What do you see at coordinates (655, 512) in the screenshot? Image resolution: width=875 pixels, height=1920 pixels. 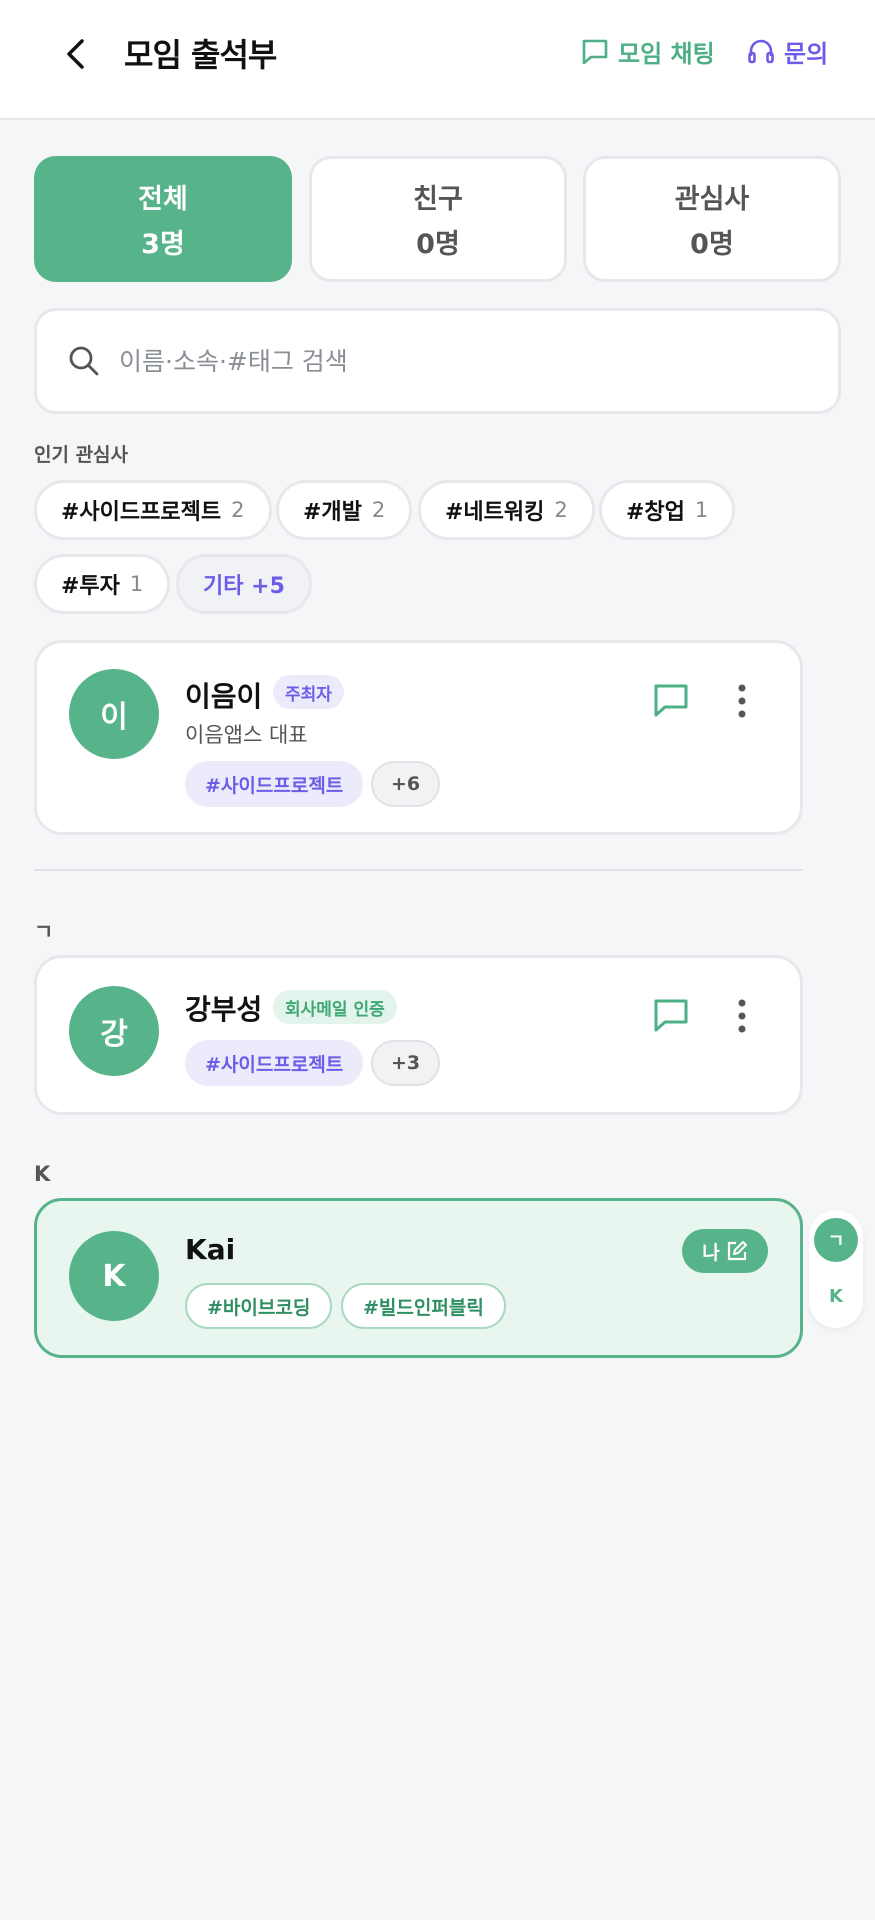 I see `interest-chip-tag: #창업` at bounding box center [655, 512].